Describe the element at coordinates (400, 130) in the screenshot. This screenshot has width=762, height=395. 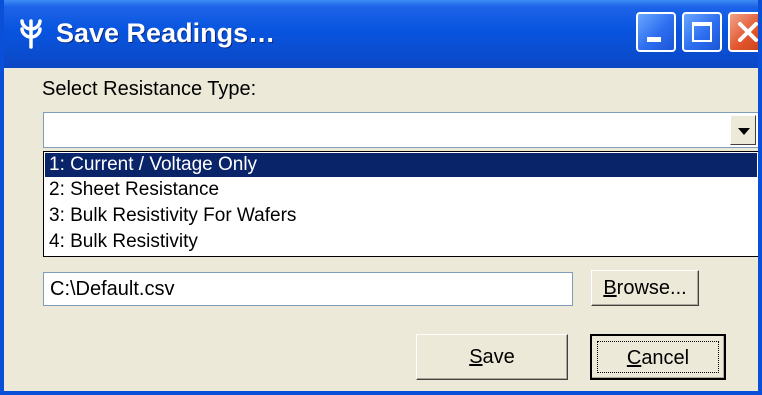
I see `resistance-type-combobox` at that location.